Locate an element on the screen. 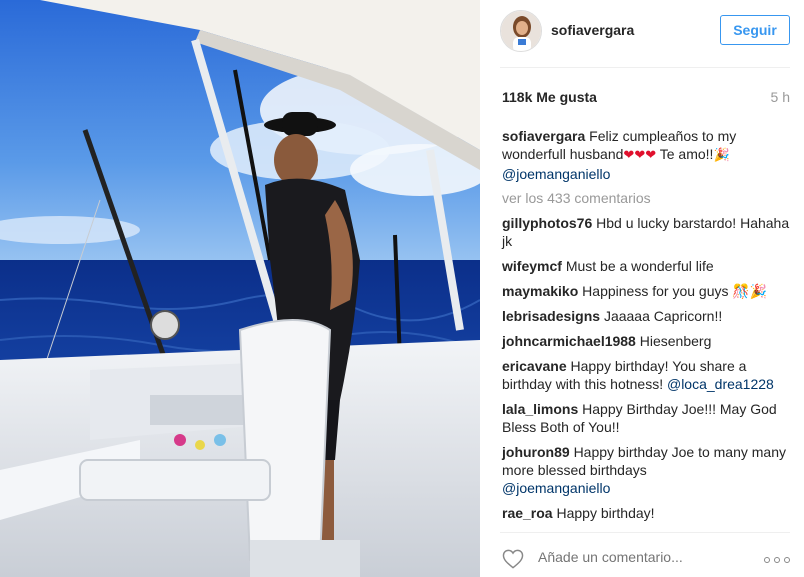 This screenshot has height=577, width=804. comment-username: lebrisadesigns is located at coordinates (551, 316).